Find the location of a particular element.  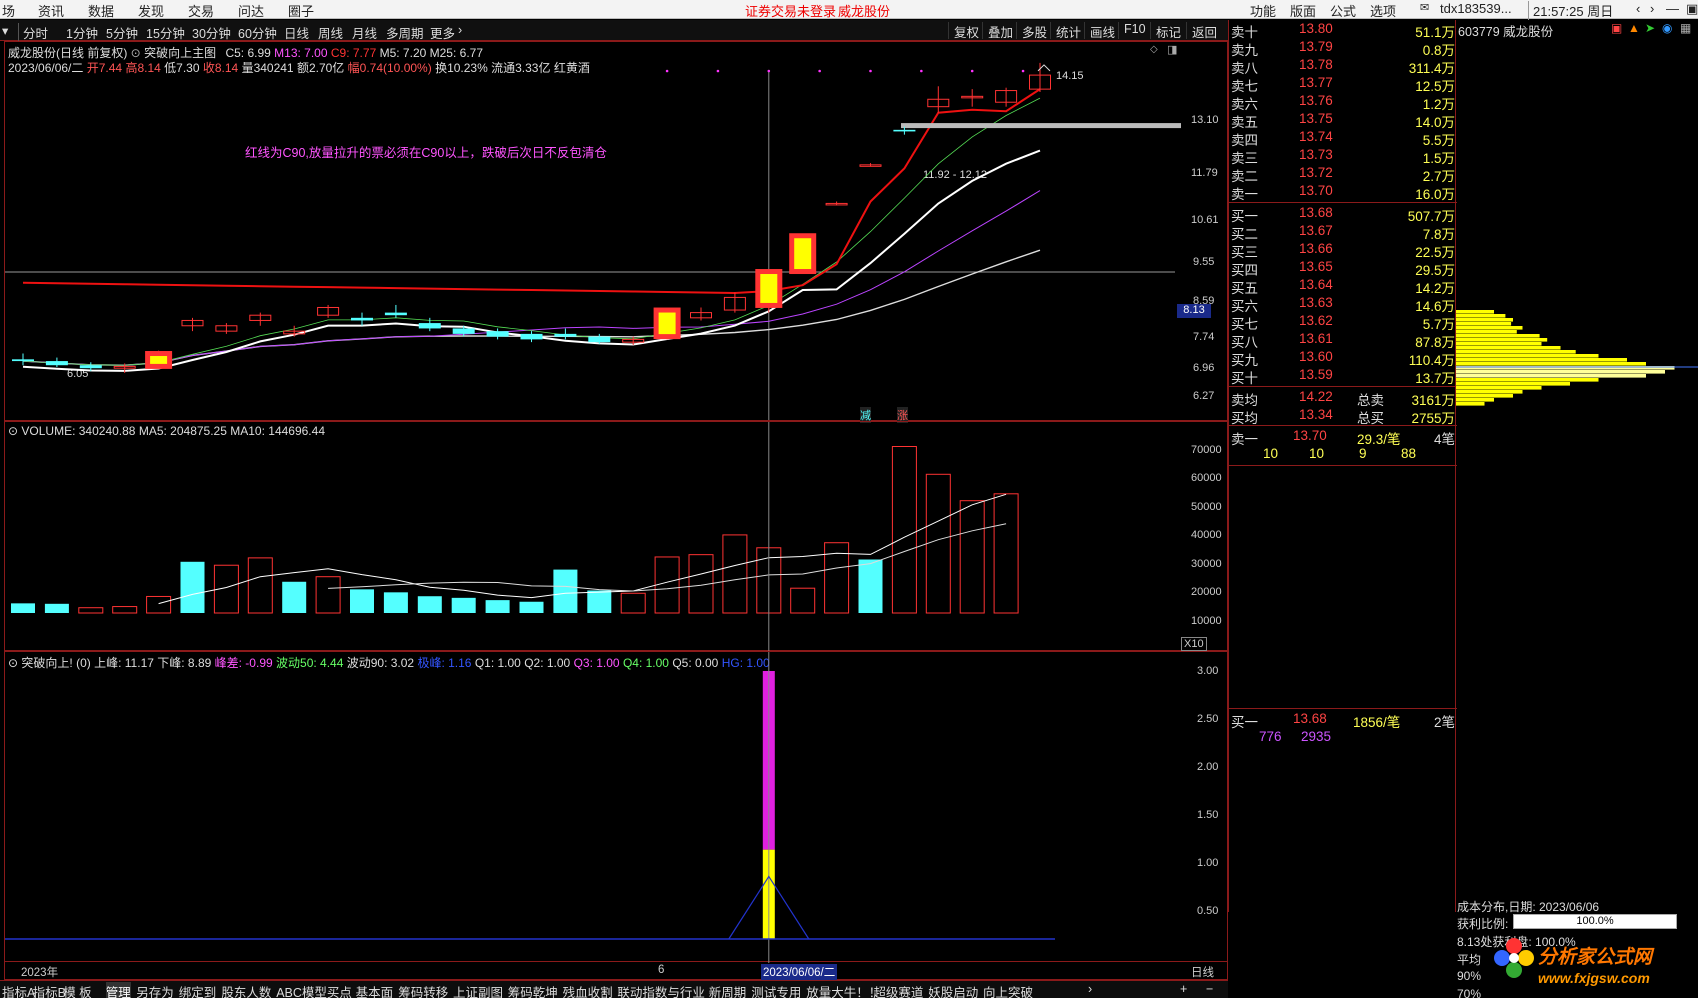

sell-row: 卖五 13.75 14.0万 is located at coordinates (1343, 120).